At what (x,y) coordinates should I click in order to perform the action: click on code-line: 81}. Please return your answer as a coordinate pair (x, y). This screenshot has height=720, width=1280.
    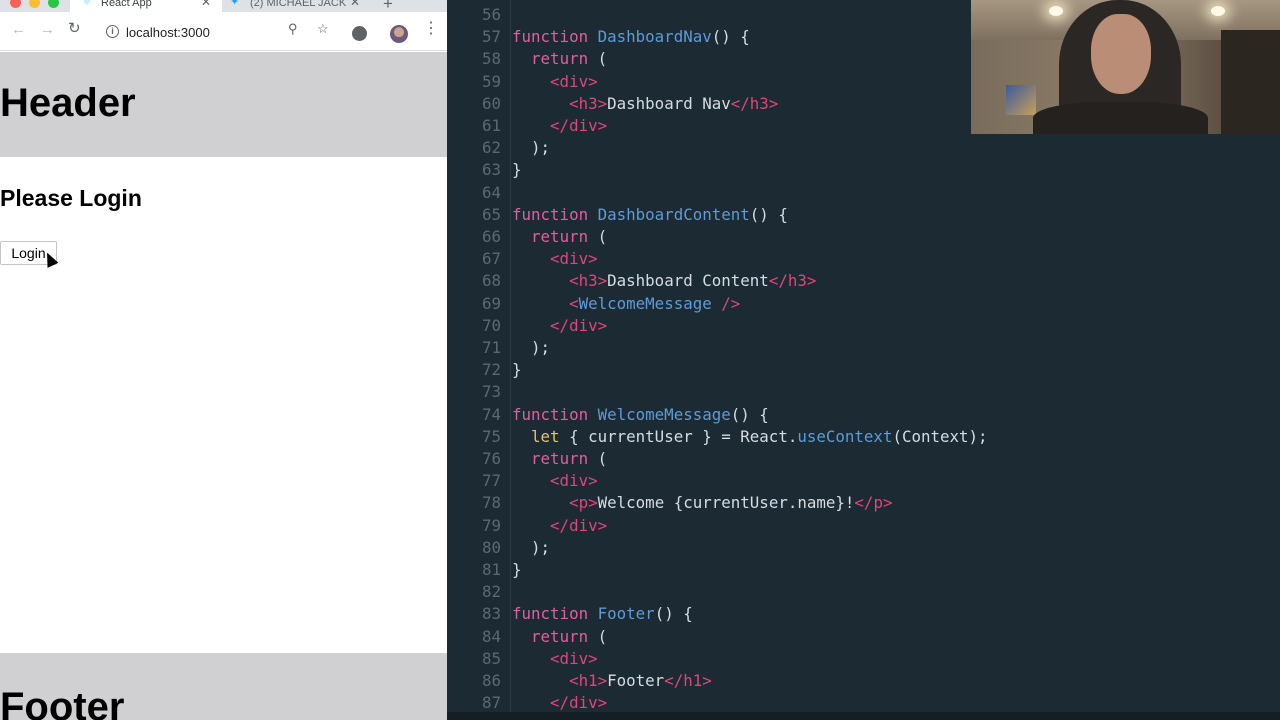
    Looking at the image, I should click on (863, 570).